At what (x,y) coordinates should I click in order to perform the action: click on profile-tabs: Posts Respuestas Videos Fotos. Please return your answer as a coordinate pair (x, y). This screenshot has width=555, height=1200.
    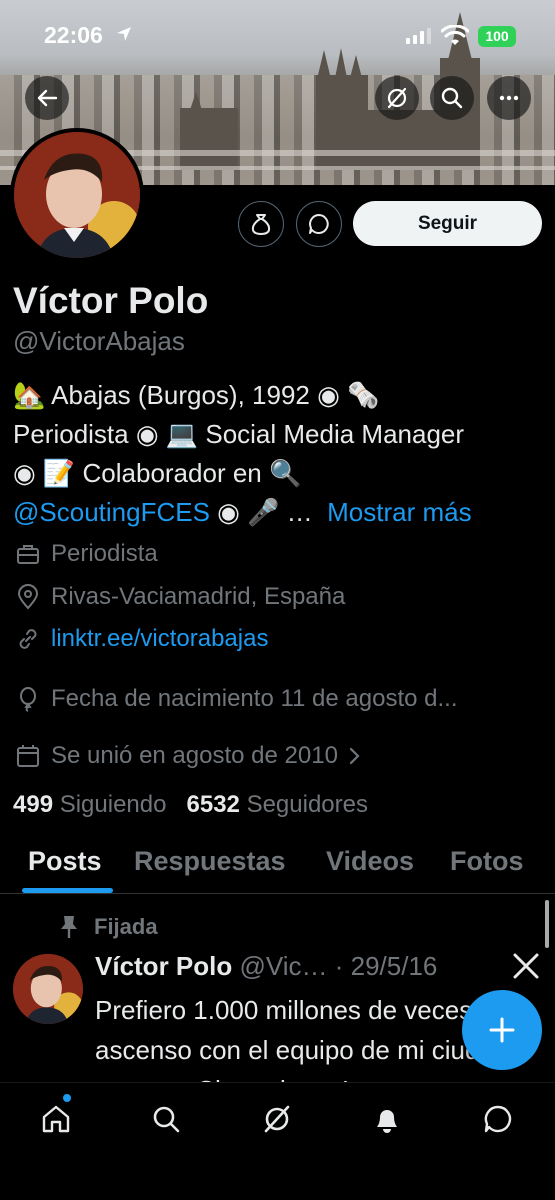
    Looking at the image, I should click on (277, 866).